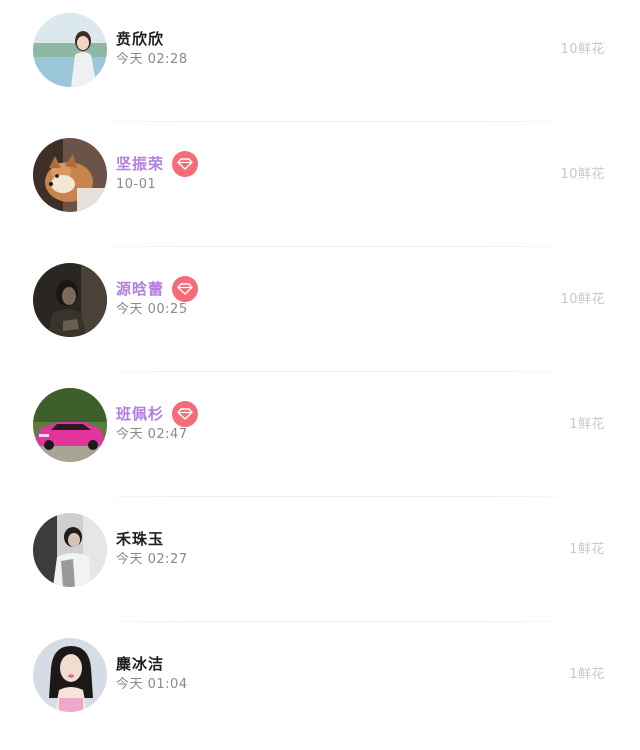  I want to click on gift-time: 今天 02:27, so click(152, 559).